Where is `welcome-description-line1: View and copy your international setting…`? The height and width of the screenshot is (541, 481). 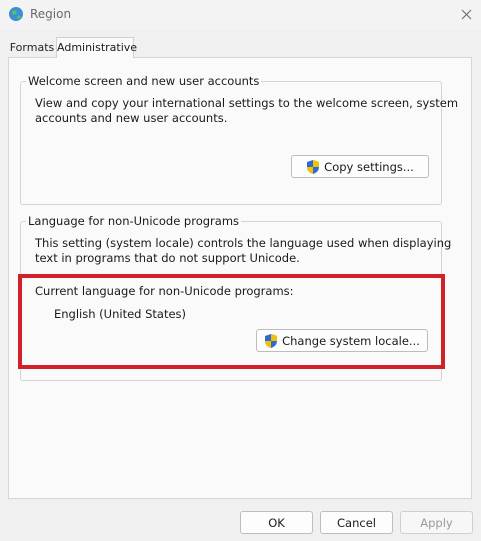
welcome-description-line1: View and copy your international setting… is located at coordinates (247, 103).